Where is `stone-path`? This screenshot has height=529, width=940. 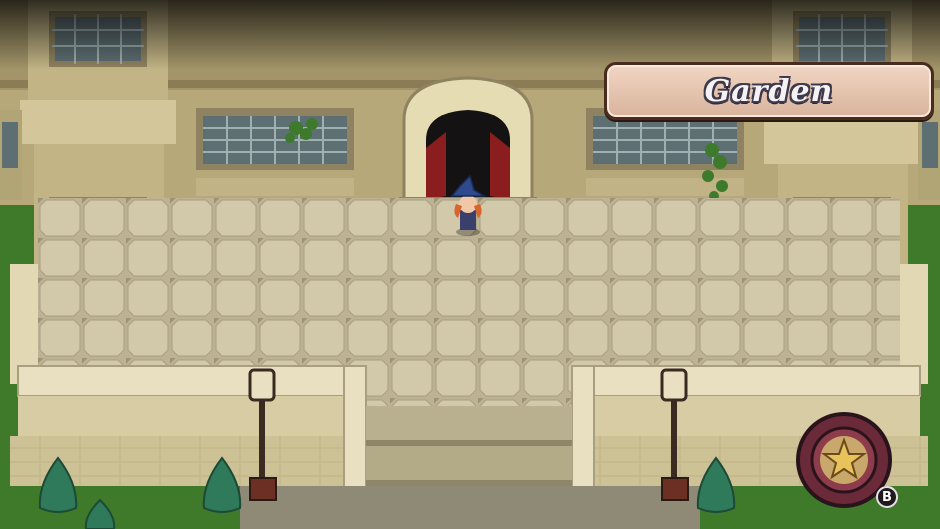 stone-path is located at coordinates (470, 507).